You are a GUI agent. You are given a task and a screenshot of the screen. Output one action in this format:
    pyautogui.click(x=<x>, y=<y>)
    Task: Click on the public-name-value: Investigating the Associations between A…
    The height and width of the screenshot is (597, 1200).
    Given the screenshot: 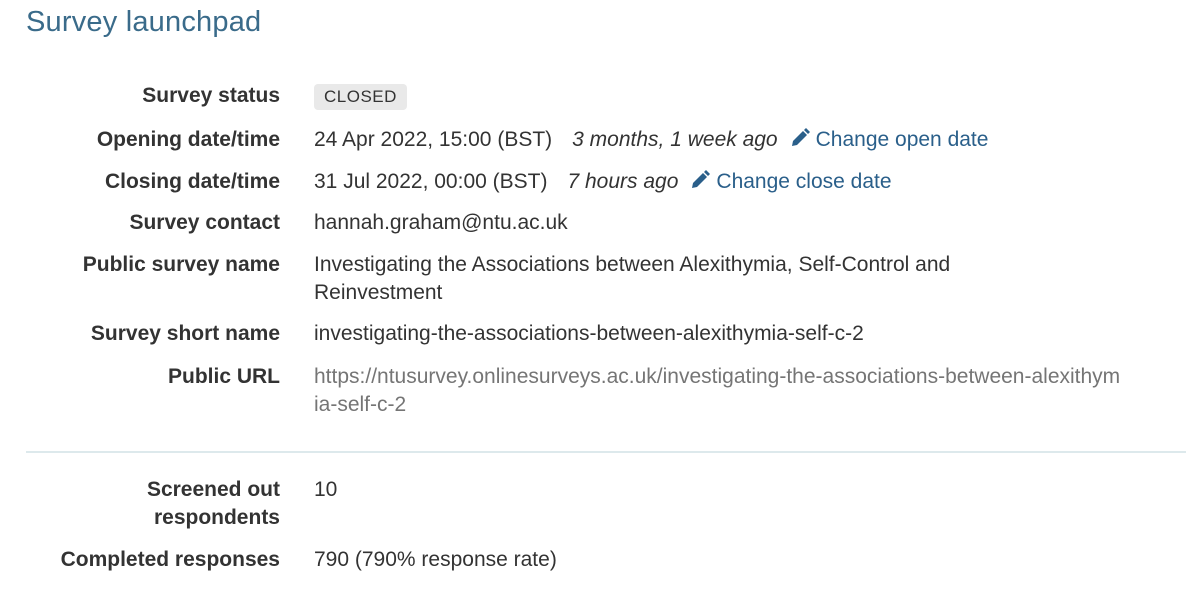 What is the action you would take?
    pyautogui.click(x=632, y=278)
    